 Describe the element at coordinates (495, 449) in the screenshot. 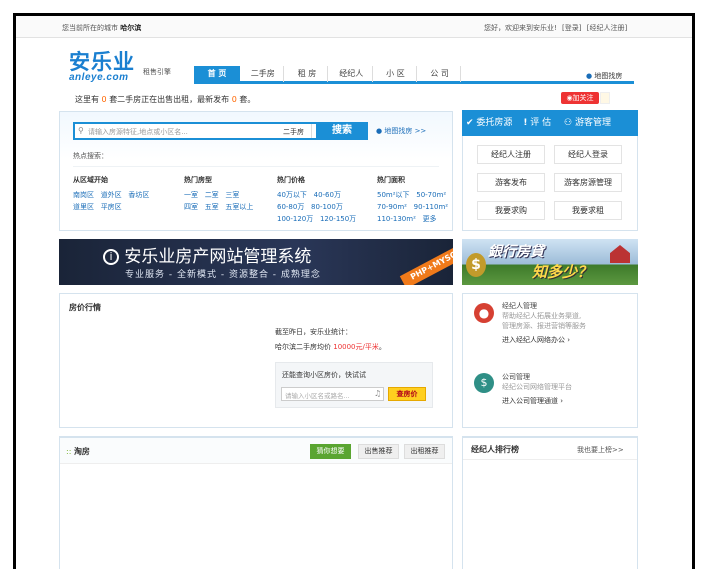

I see `agent-rank-title: 经纪人排行榜` at that location.